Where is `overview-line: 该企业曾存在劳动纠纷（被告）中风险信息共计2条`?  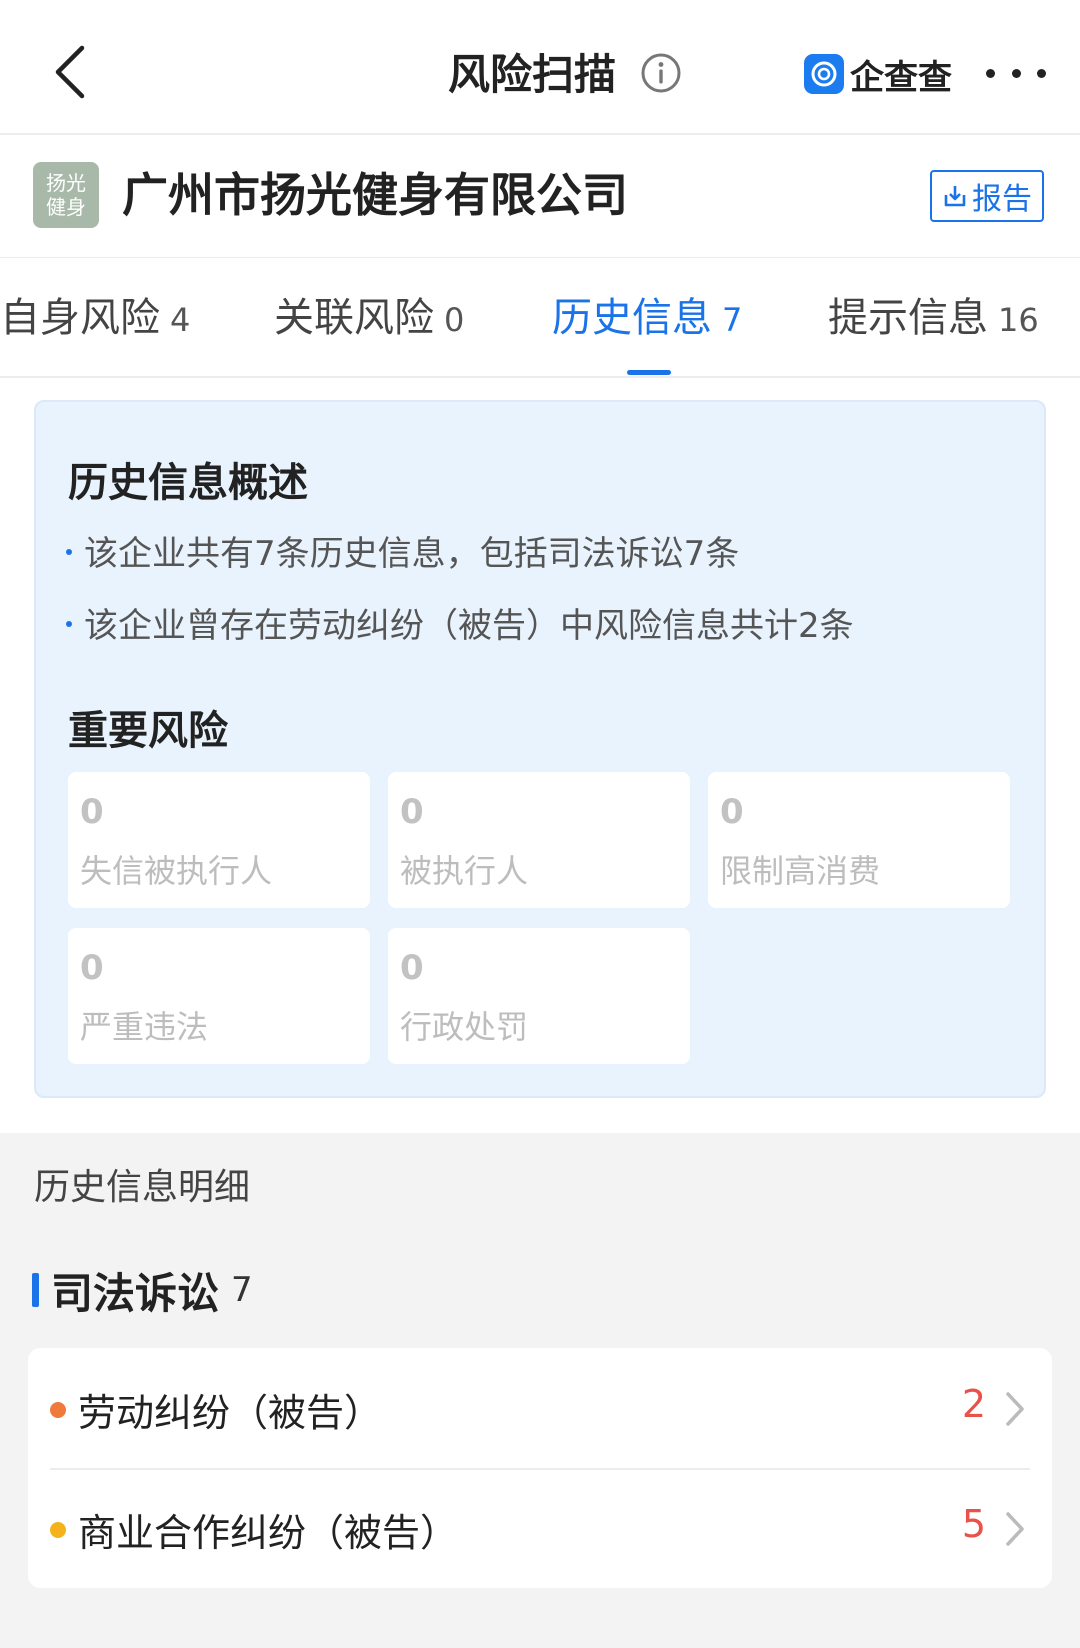 overview-line: 该企业曾存在劳动纠纷（被告）中风险信息共计2条 is located at coordinates (460, 622).